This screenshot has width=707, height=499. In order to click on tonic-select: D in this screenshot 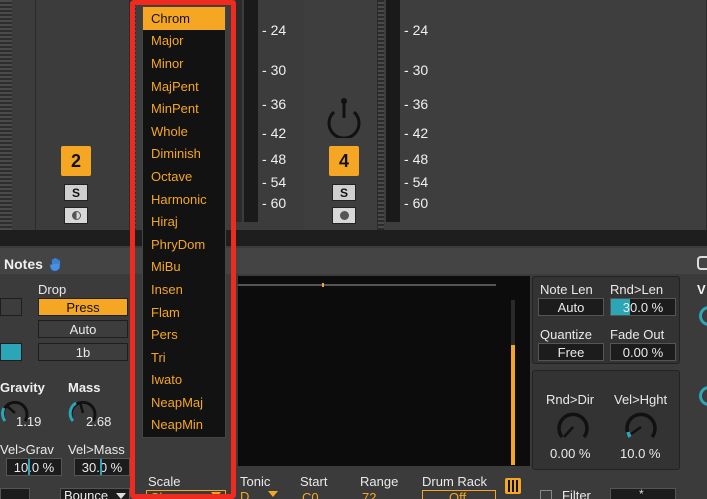, I will do `click(262, 494)`.